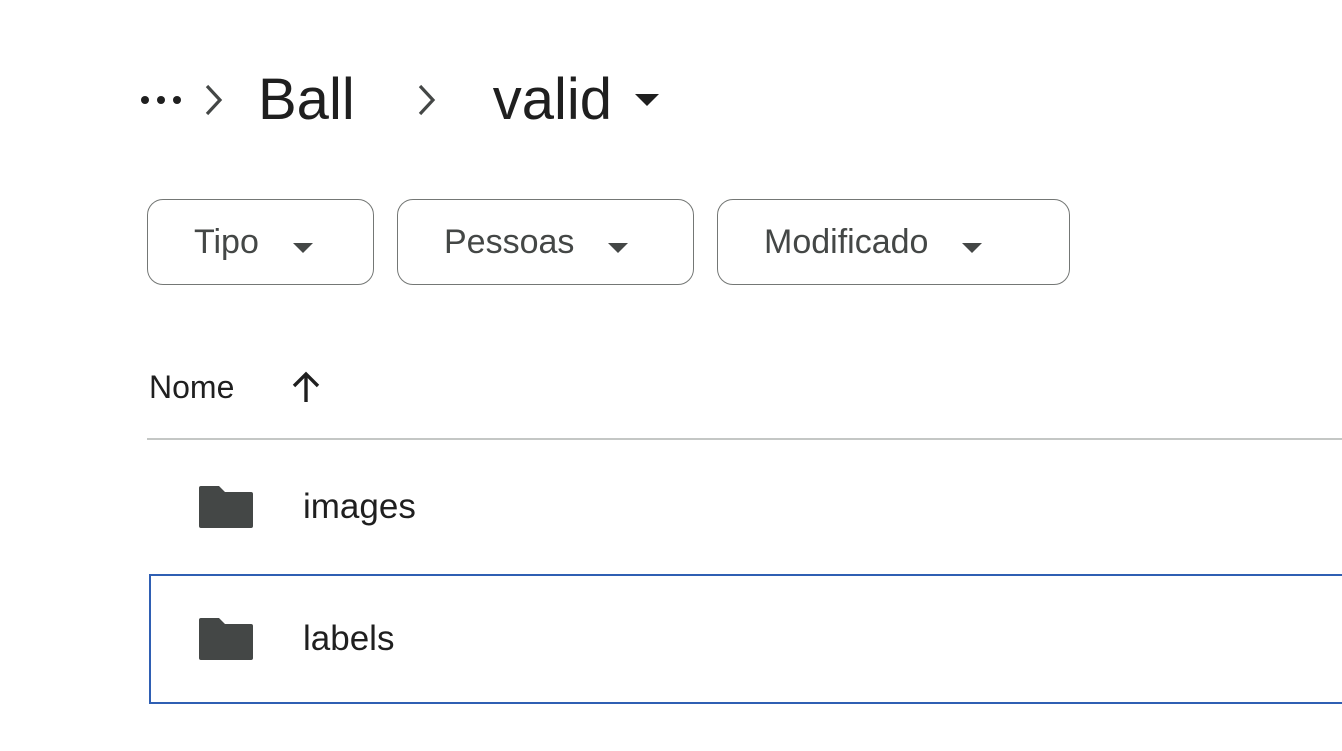 This screenshot has height=751, width=1342. Describe the element at coordinates (552, 99) in the screenshot. I see `breadcrumb-item-current: valid` at that location.